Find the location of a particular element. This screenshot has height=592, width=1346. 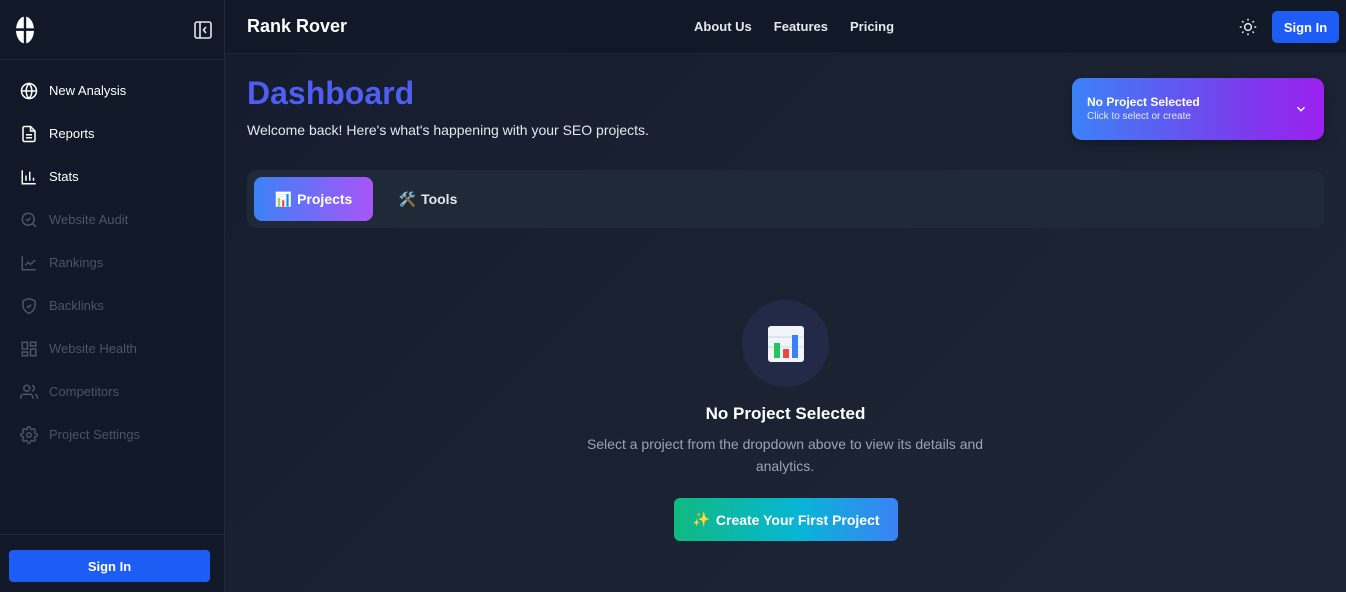

tab-projects: 📊 Projects is located at coordinates (313, 199).